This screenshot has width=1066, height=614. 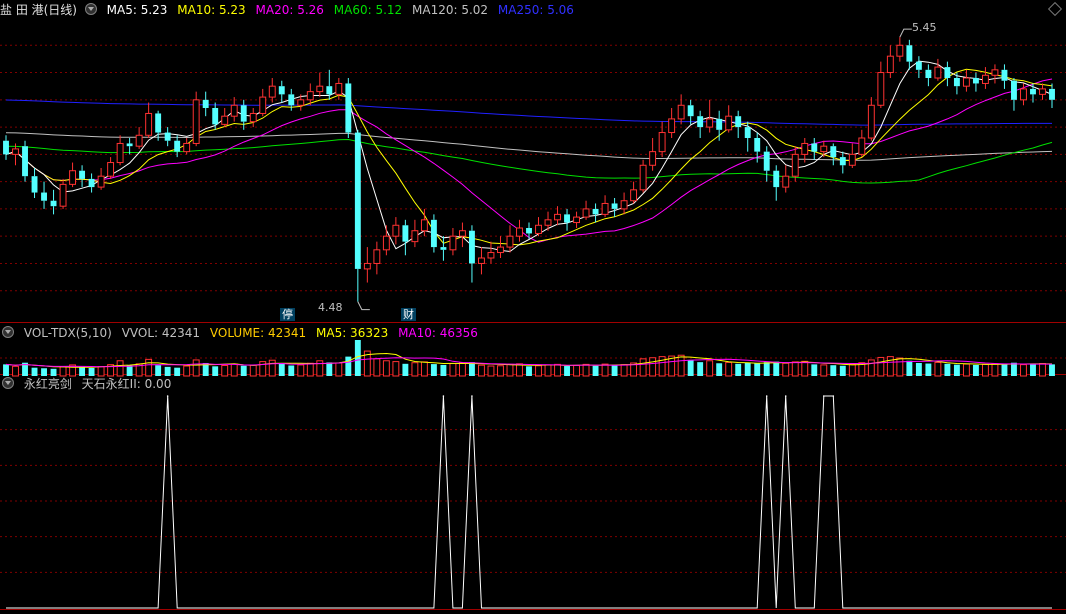 What do you see at coordinates (528, 360) in the screenshot?
I see `volume-ma5-line` at bounding box center [528, 360].